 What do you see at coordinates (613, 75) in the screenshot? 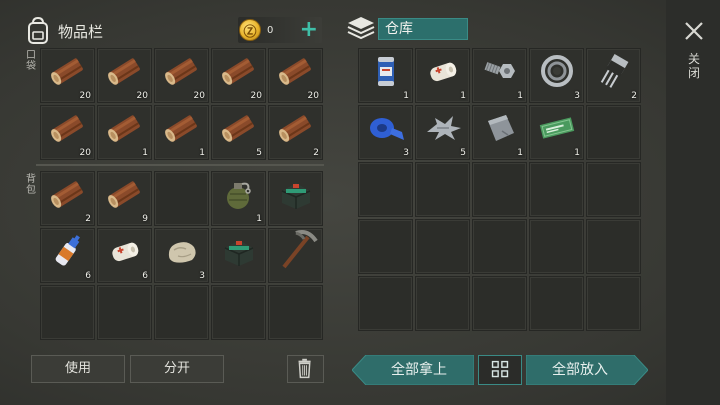
I see `storage-slot: 2` at bounding box center [613, 75].